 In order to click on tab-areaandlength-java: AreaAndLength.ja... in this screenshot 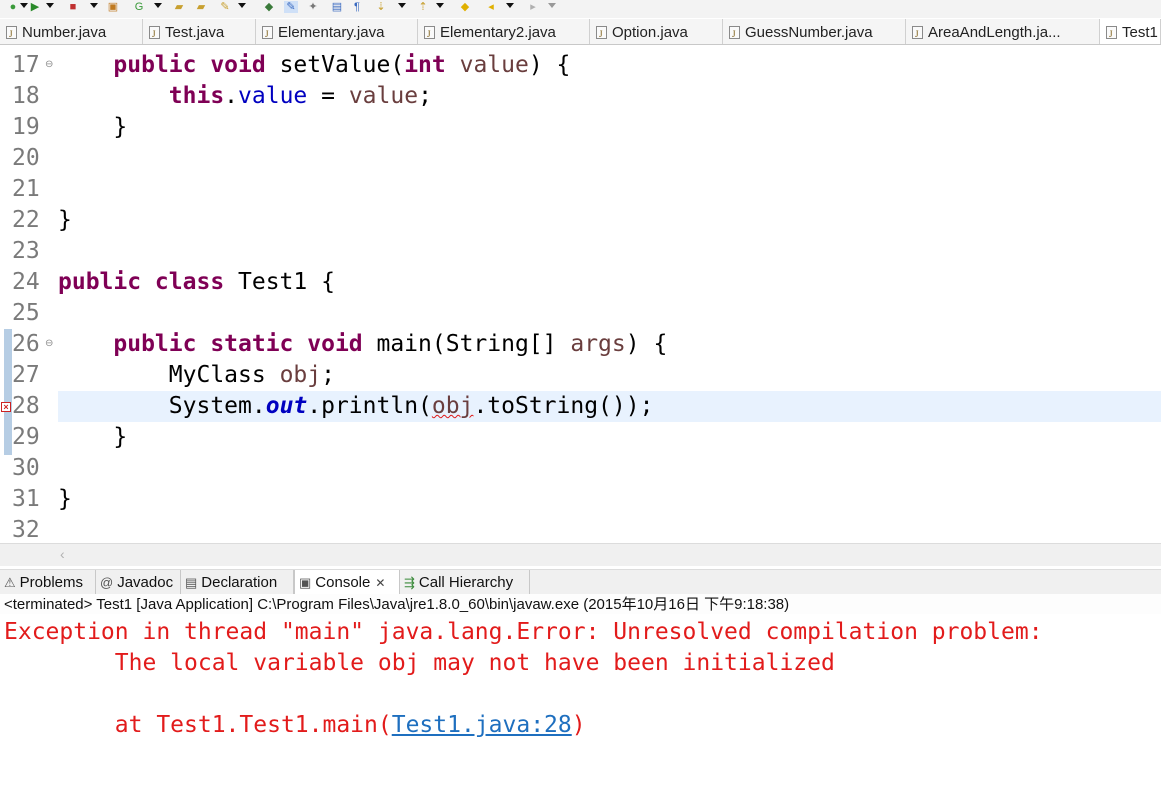, I will do `click(1003, 31)`.